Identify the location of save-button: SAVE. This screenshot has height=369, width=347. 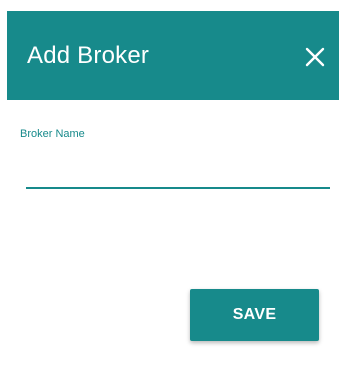
(254, 315).